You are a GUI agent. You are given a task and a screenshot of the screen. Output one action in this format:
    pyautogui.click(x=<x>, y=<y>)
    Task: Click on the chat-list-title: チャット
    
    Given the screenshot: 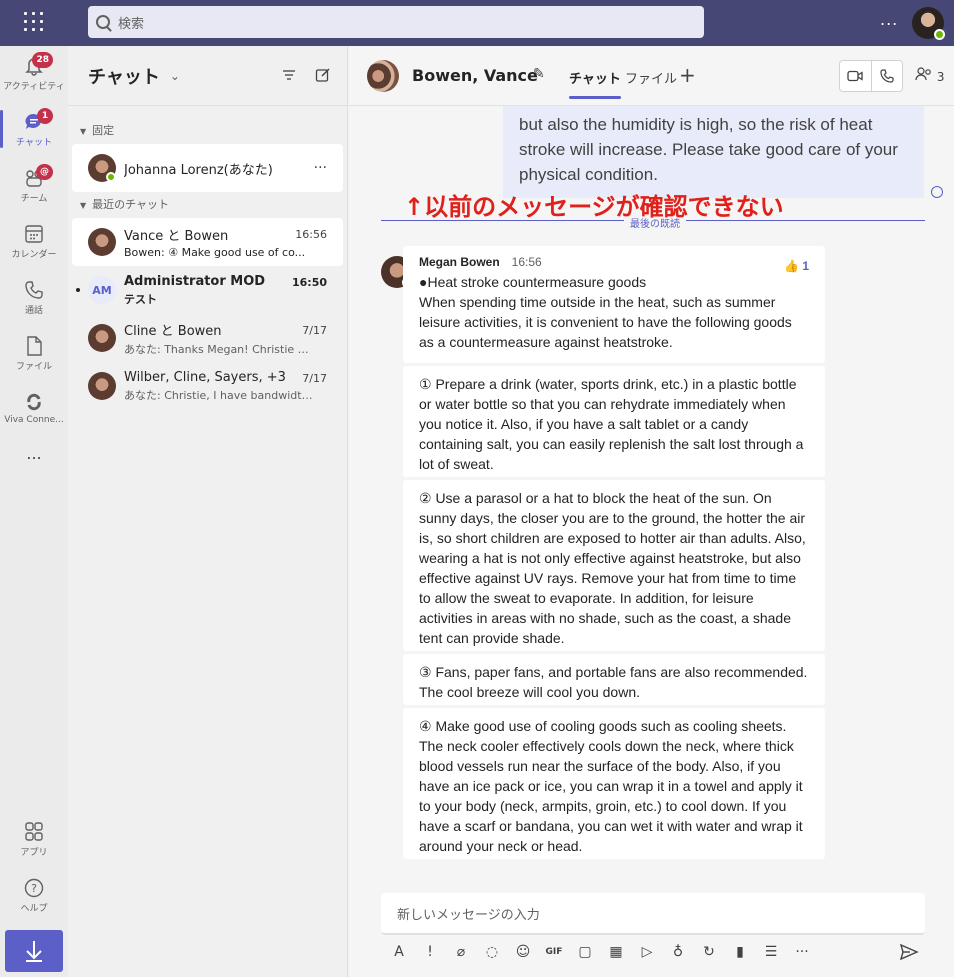 What is the action you would take?
    pyautogui.click(x=124, y=77)
    